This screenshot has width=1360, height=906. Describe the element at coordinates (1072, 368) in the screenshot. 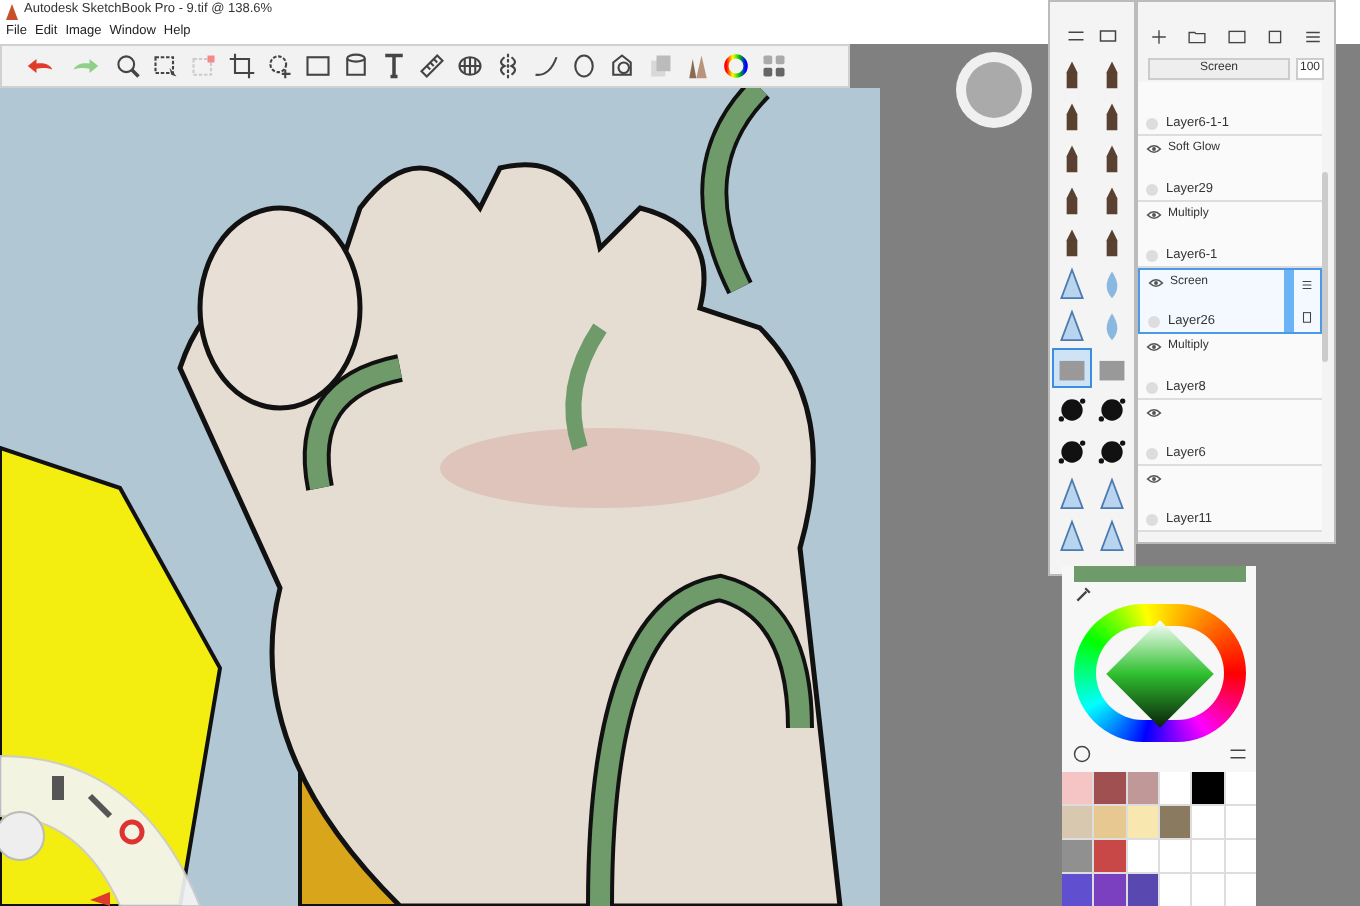

I see `brush-tile` at that location.